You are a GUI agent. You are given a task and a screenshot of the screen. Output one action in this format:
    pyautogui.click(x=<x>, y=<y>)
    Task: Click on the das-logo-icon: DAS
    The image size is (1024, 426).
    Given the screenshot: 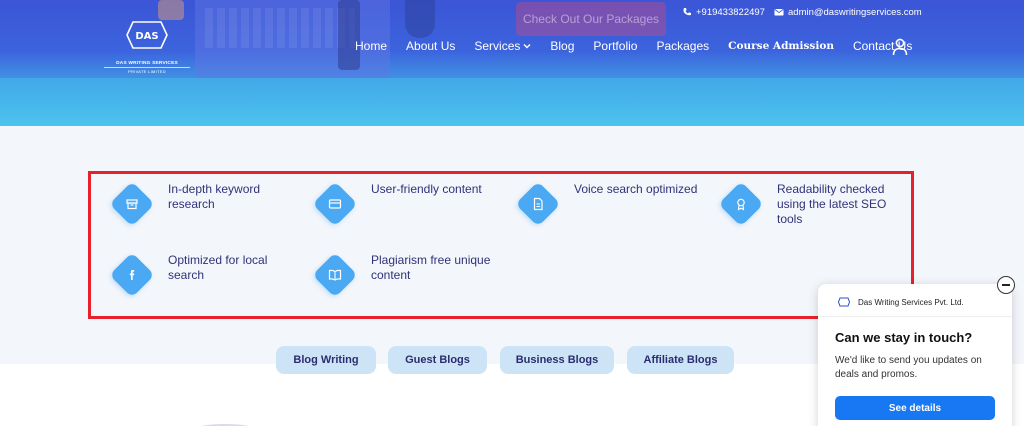 What is the action you would take?
    pyautogui.click(x=147, y=35)
    